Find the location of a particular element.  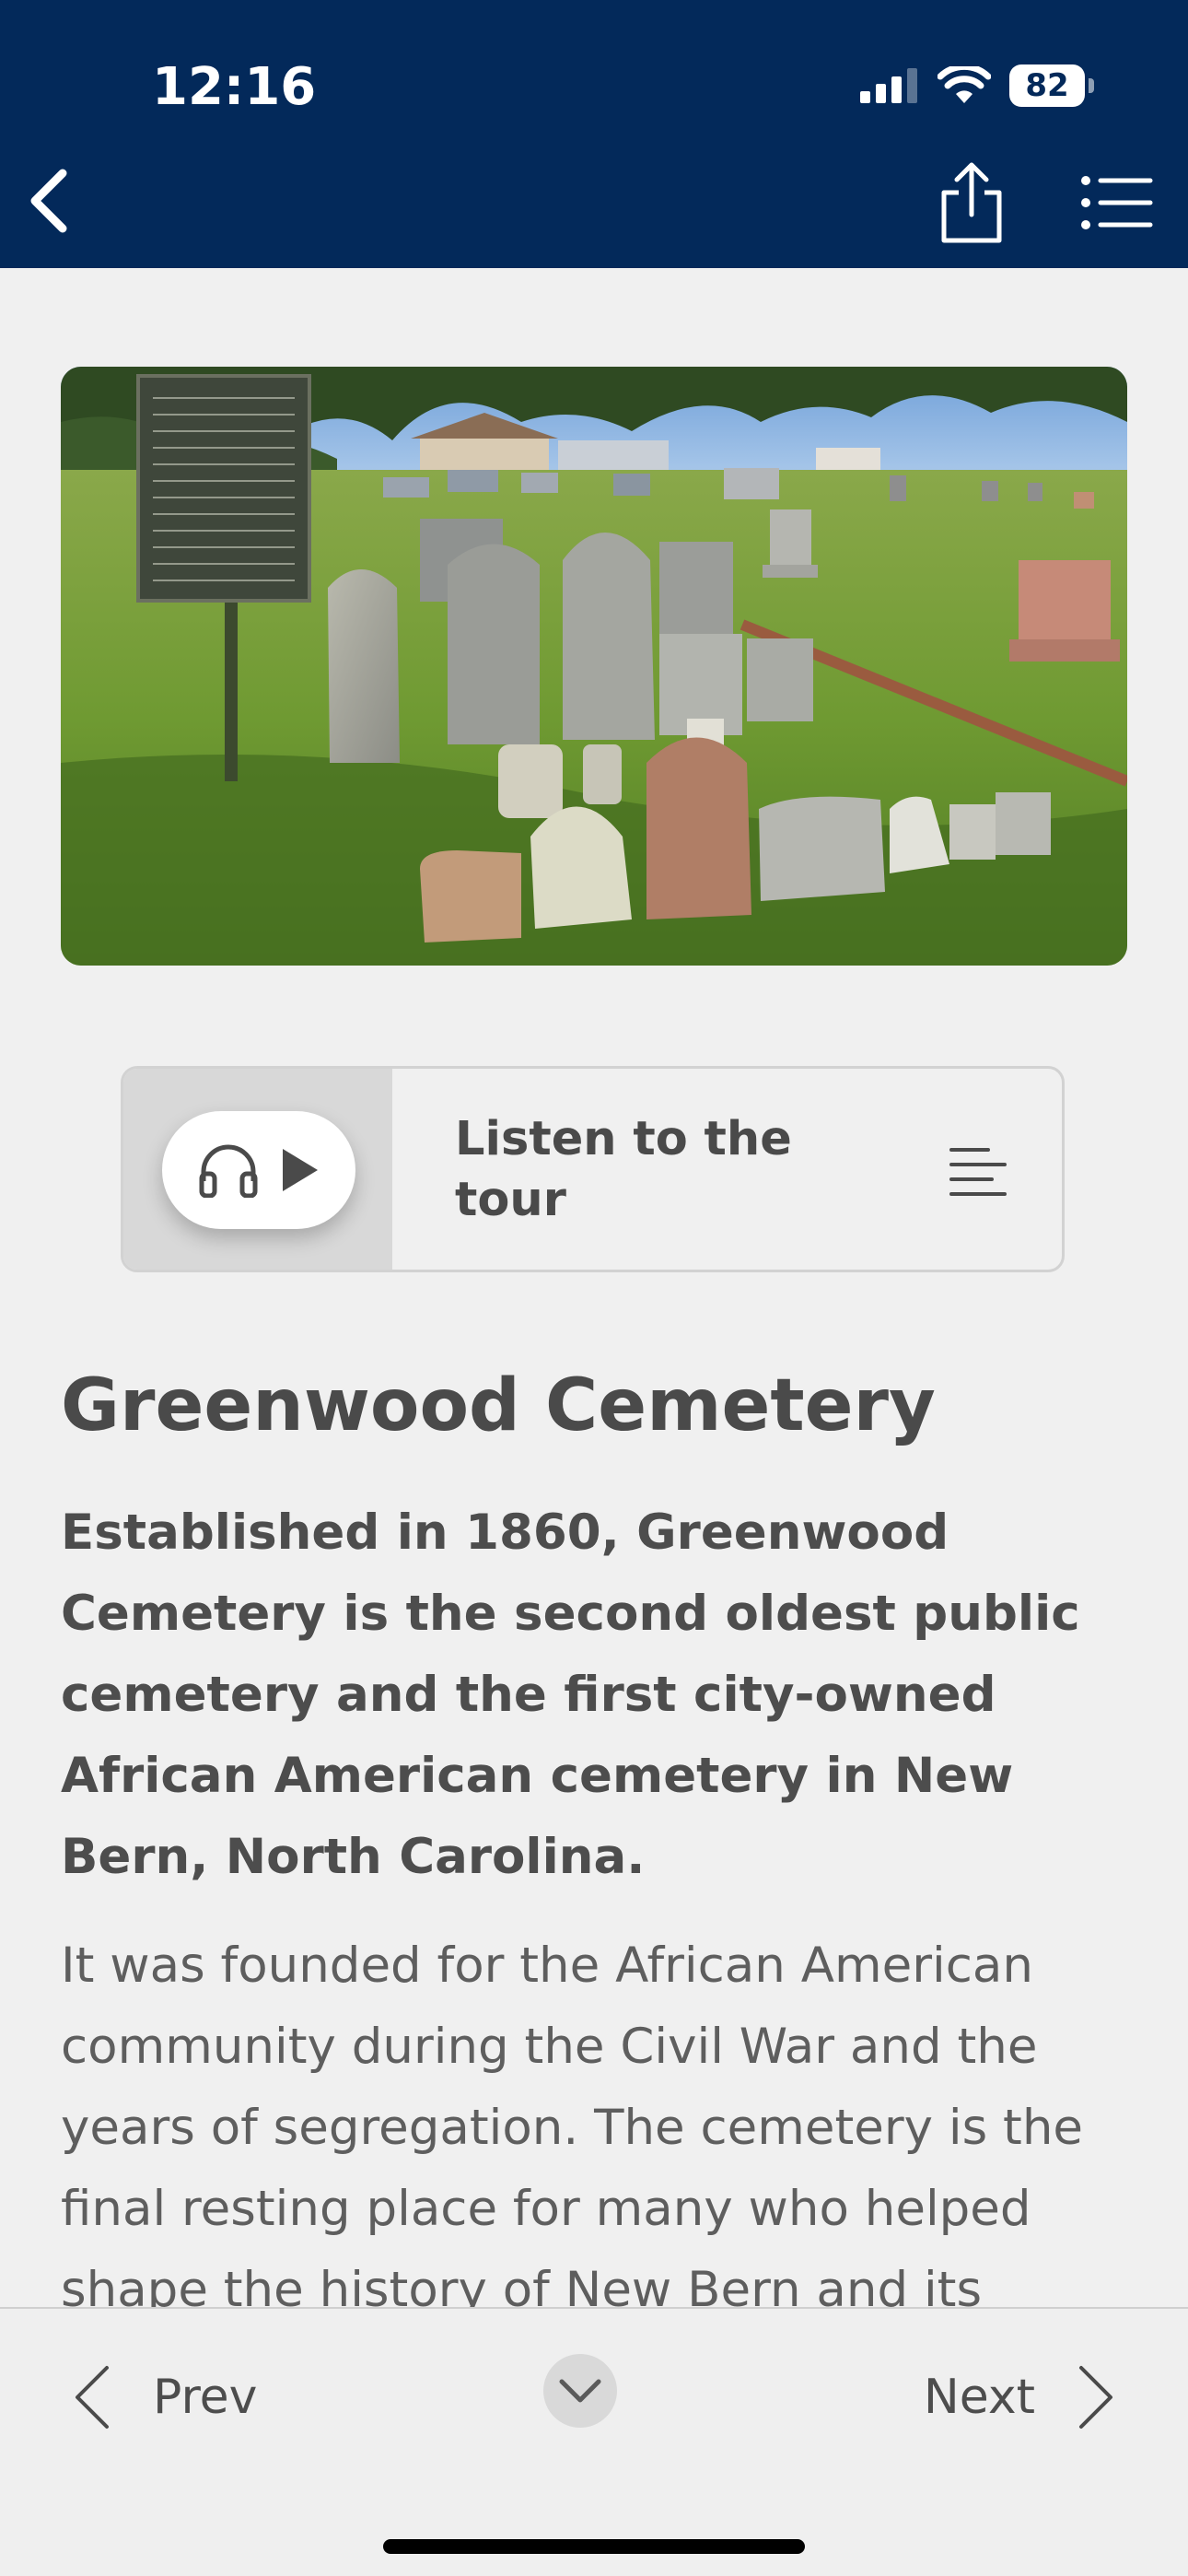

menu-button is located at coordinates (1117, 203).